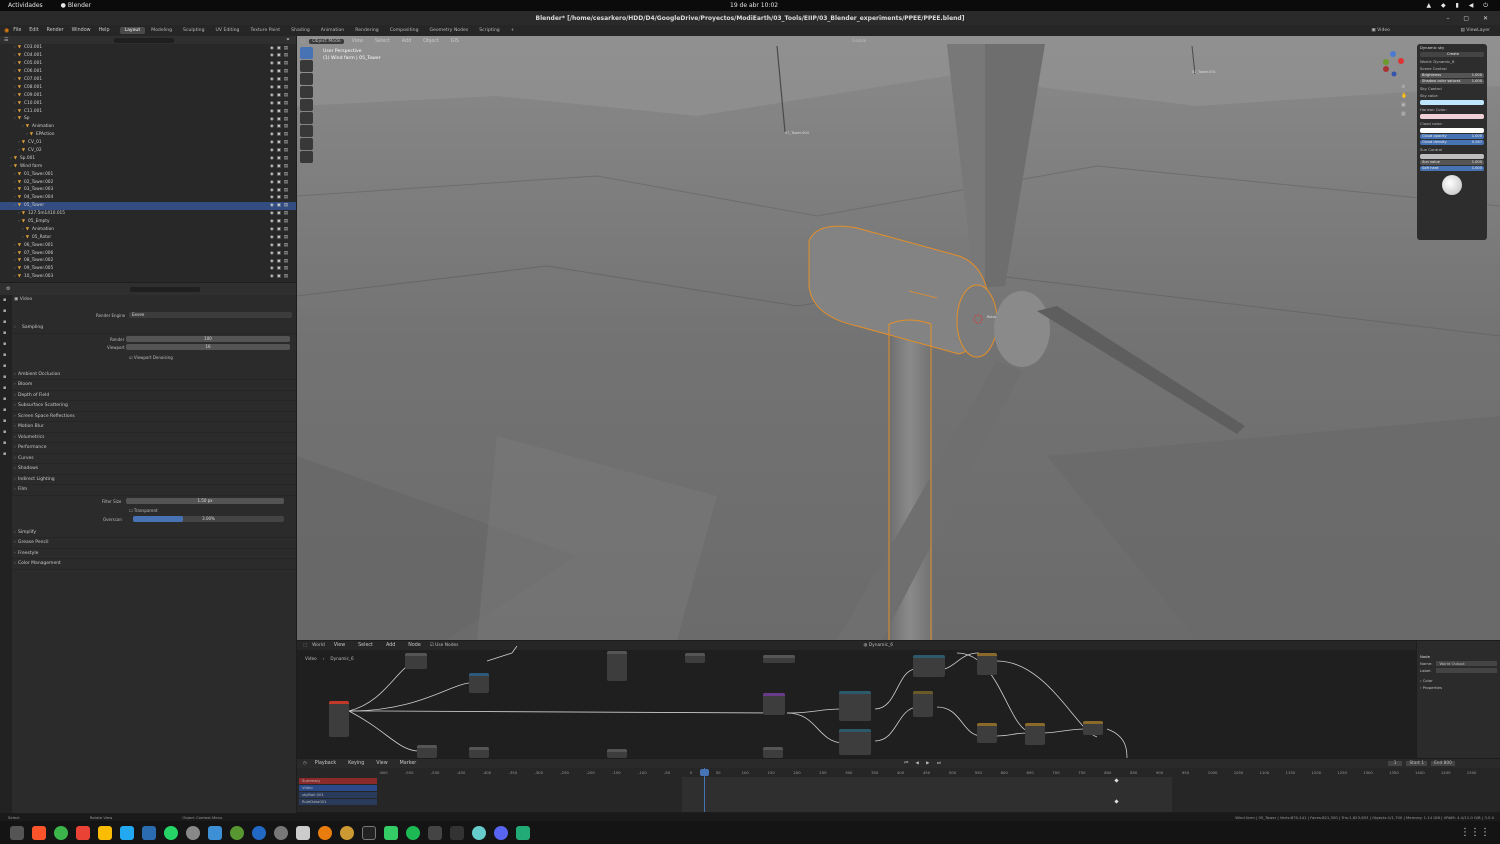 Image resolution: width=1500 pixels, height=844 pixels. I want to click on camera-view-icon: ▣, so click(1404, 105).